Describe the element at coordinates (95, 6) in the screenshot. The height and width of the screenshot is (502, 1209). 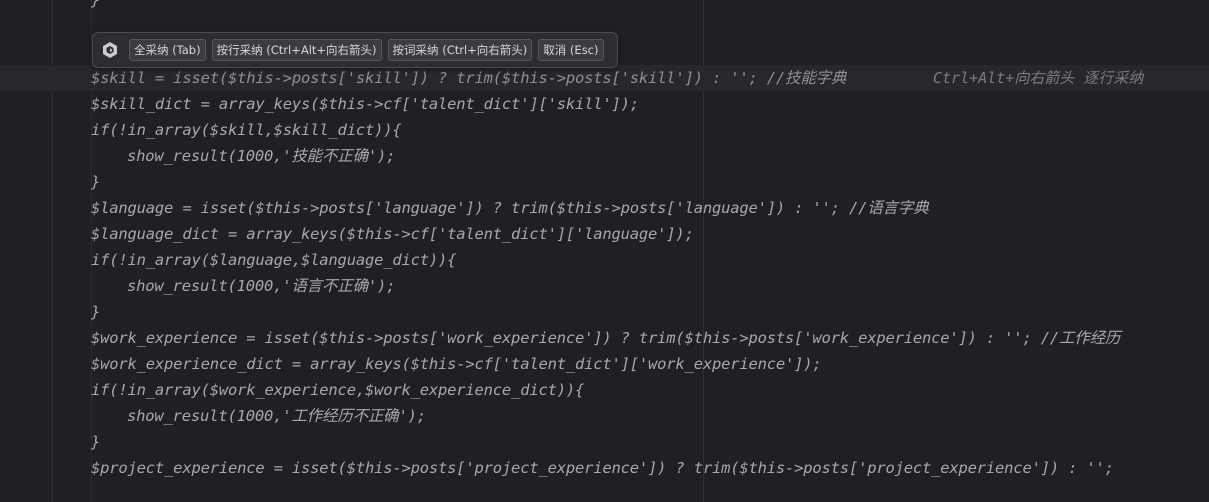
I see `code-line-brace-top: }` at that location.